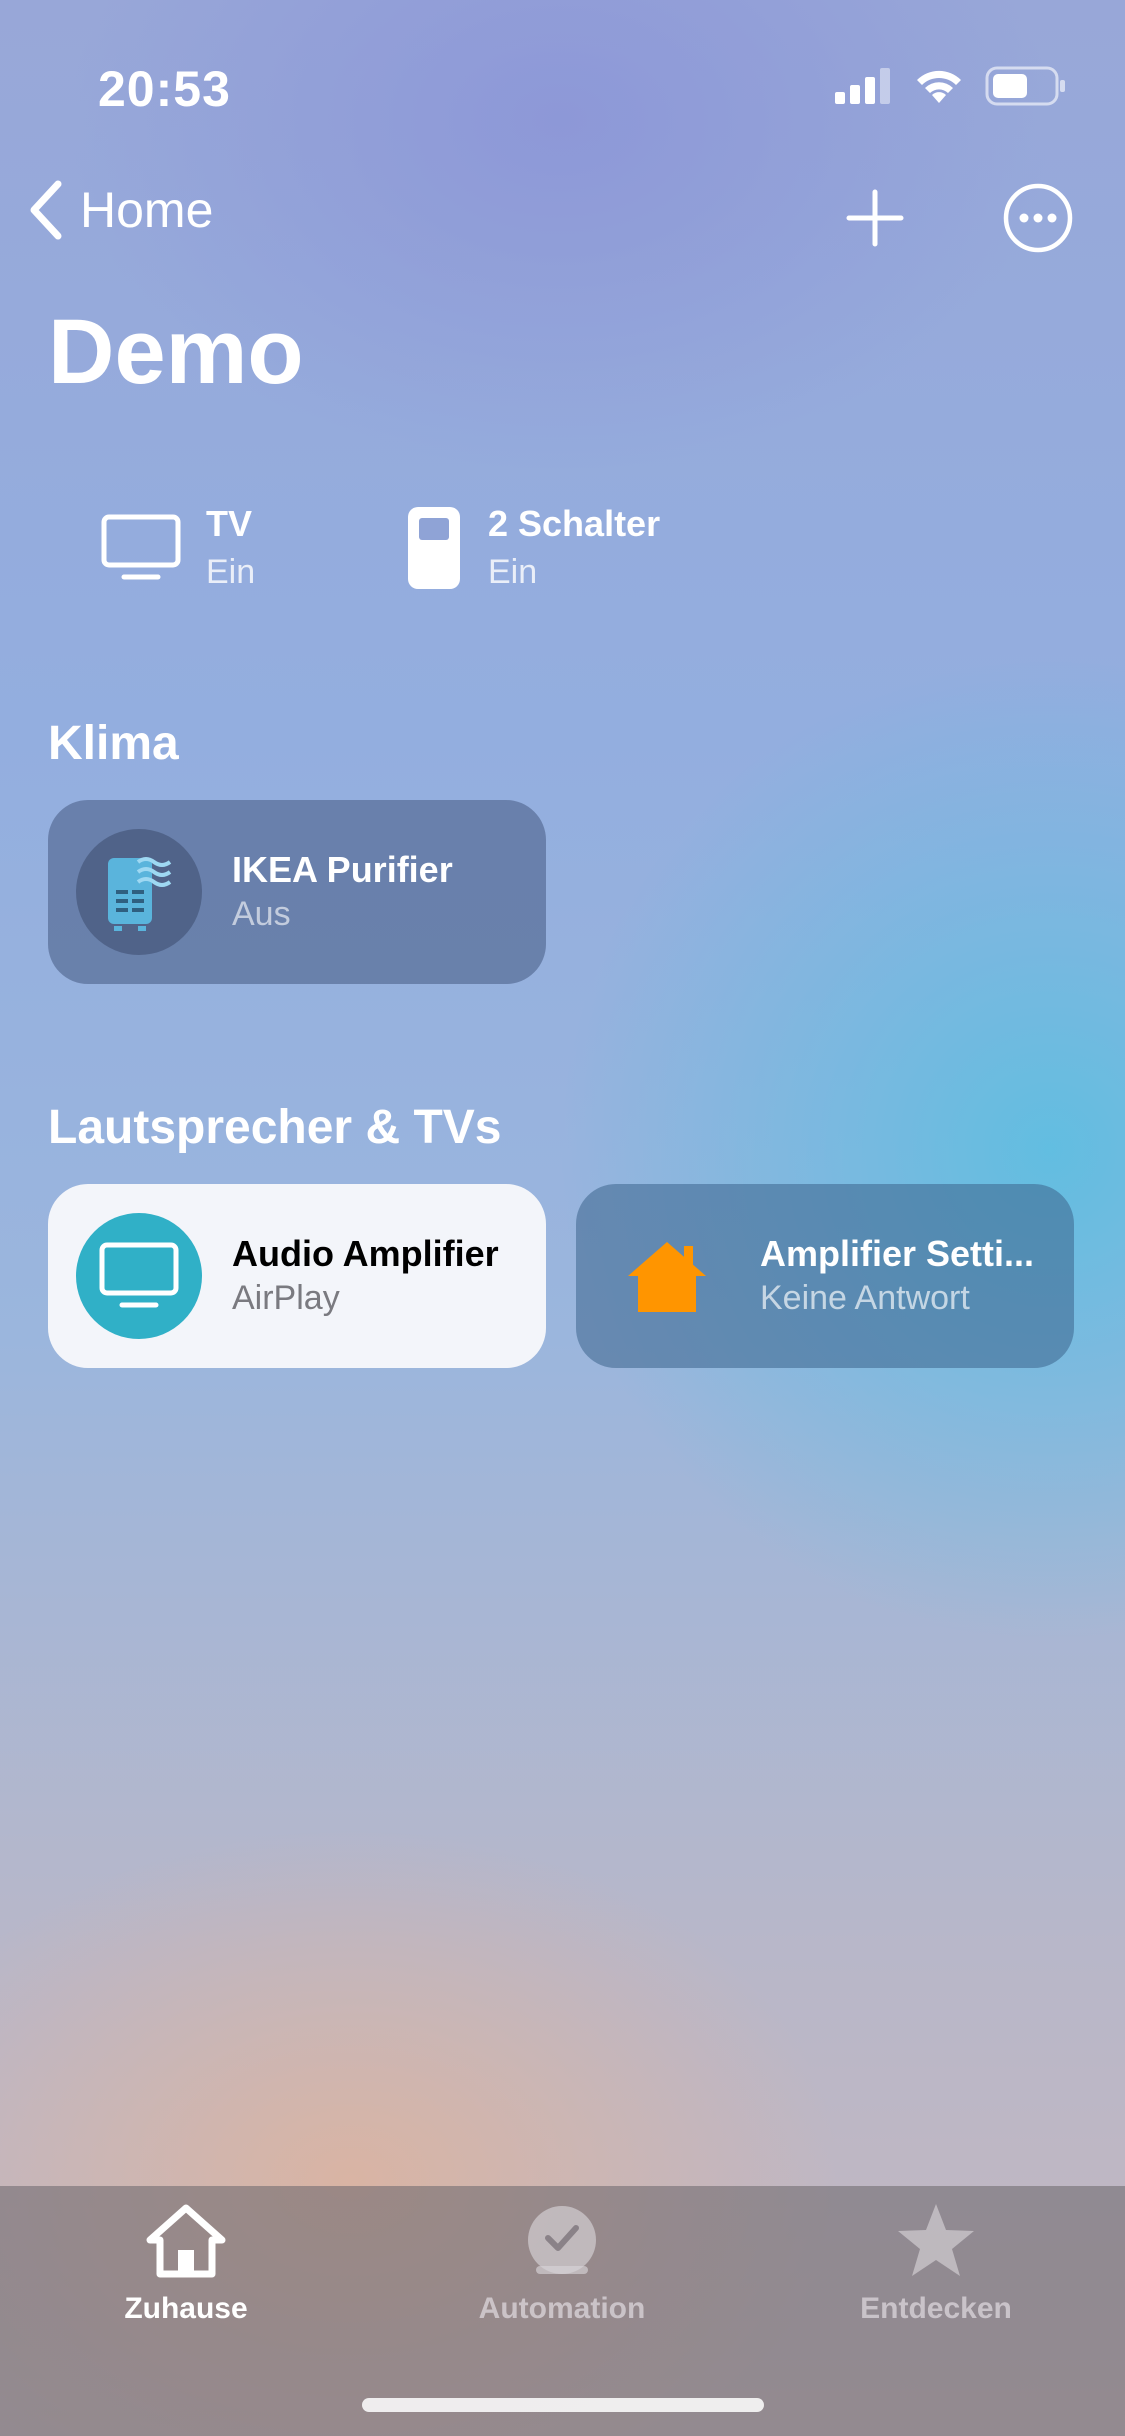 This screenshot has width=1125, height=2436. I want to click on clock-check-icon, so click(562, 2240).